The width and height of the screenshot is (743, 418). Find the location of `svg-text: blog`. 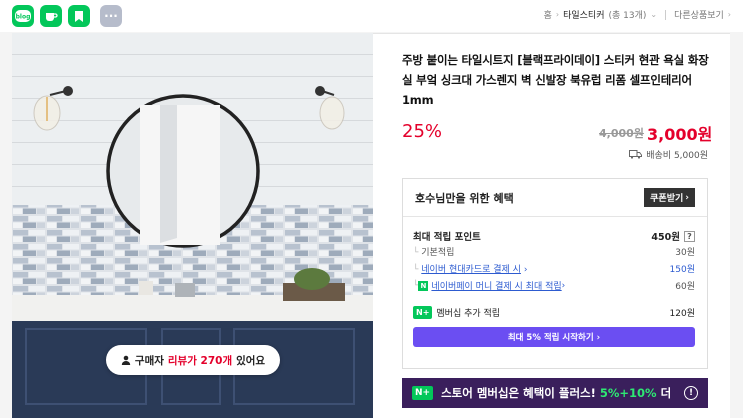

svg-text: blog is located at coordinates (23, 17).